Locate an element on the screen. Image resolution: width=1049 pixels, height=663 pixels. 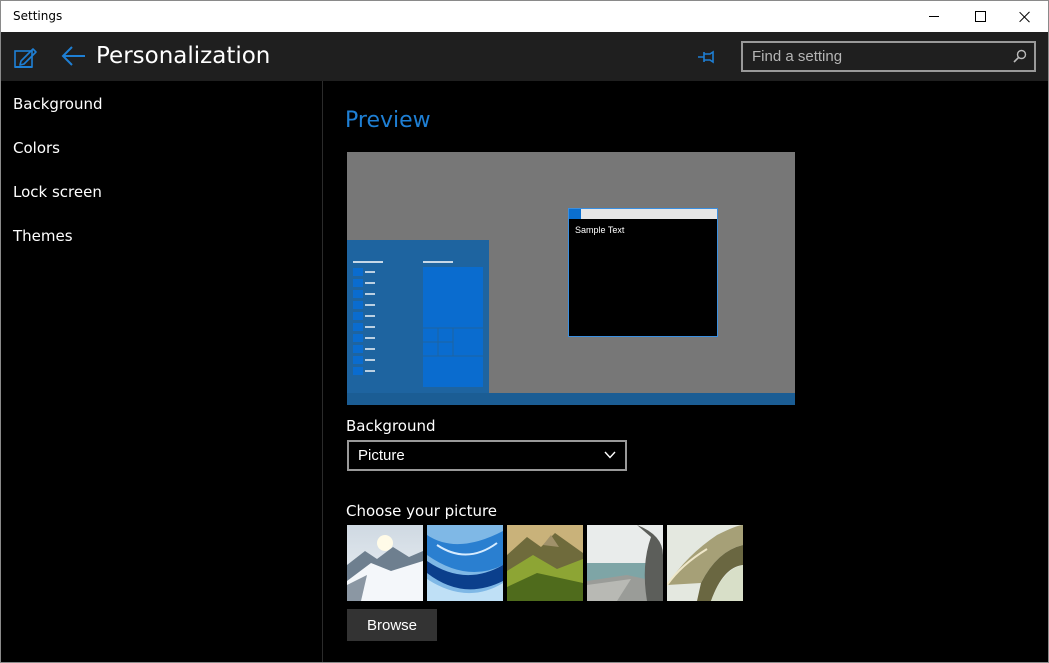
minimize-icon is located at coordinates (934, 16).